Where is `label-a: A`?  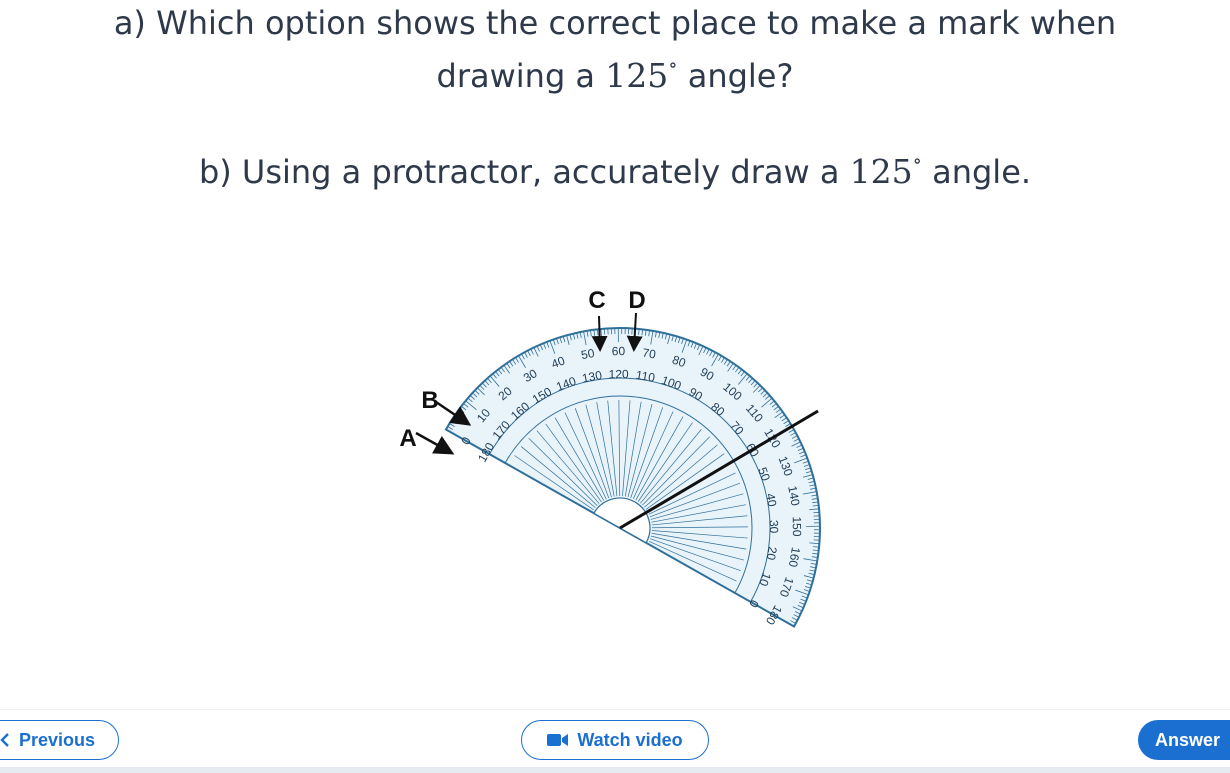
label-a: A is located at coordinates (407, 438).